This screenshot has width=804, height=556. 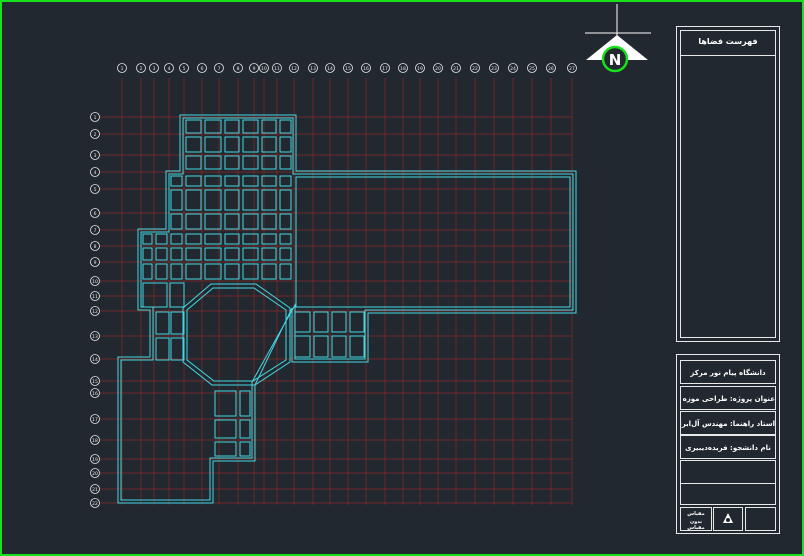 I want to click on row-axis-label: 21, so click(x=95, y=490).